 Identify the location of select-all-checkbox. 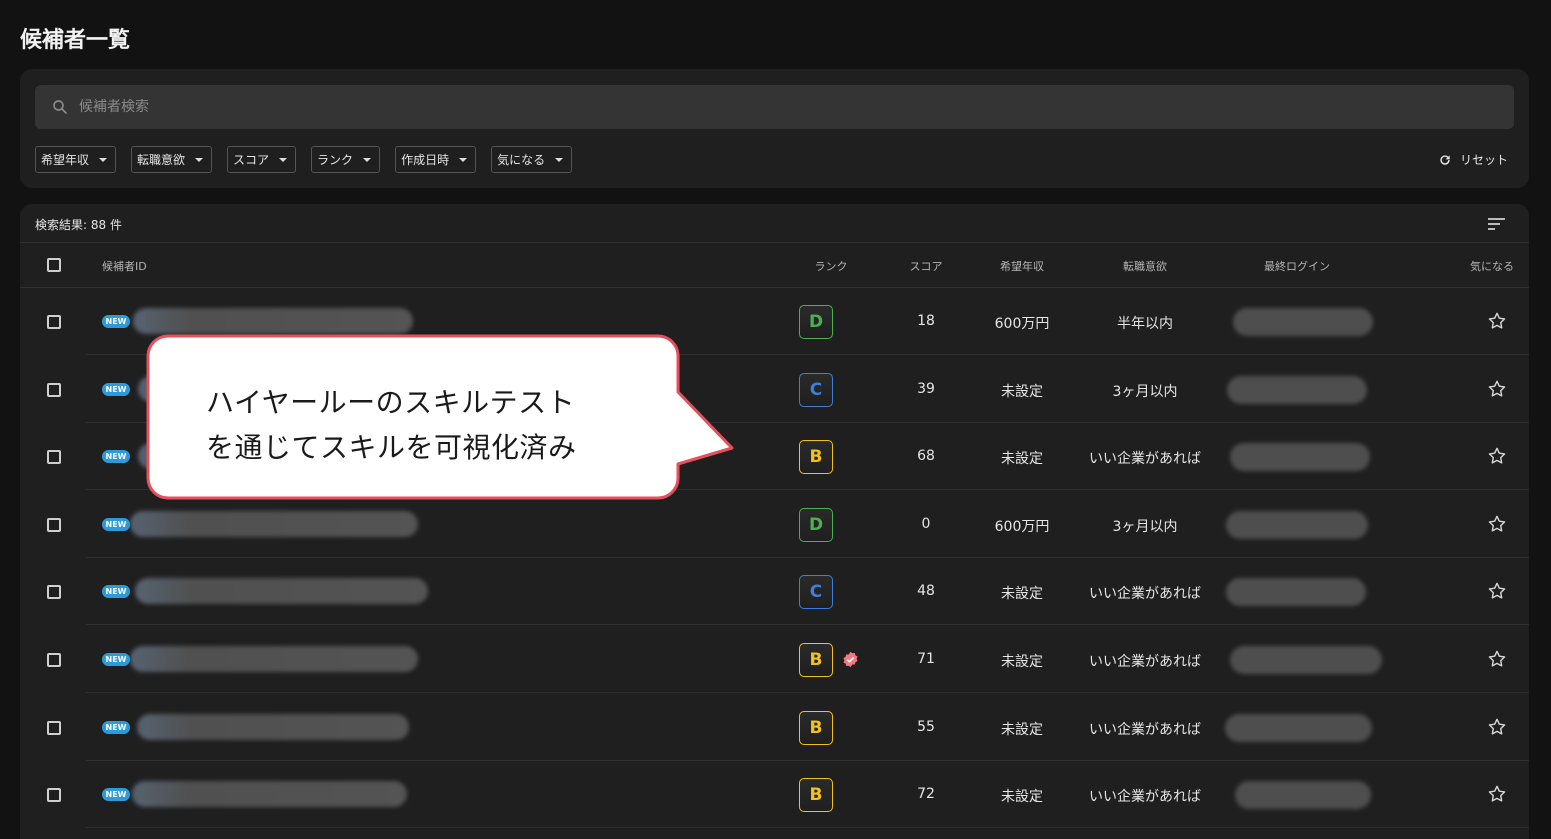
(54, 265).